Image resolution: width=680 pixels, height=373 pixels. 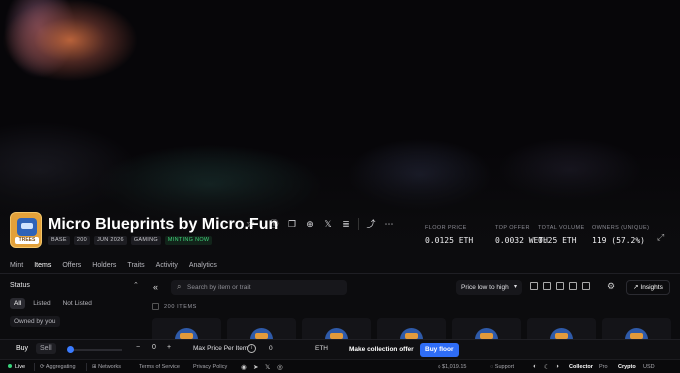 I want to click on telegram-icon: ➤, so click(x=255, y=367).